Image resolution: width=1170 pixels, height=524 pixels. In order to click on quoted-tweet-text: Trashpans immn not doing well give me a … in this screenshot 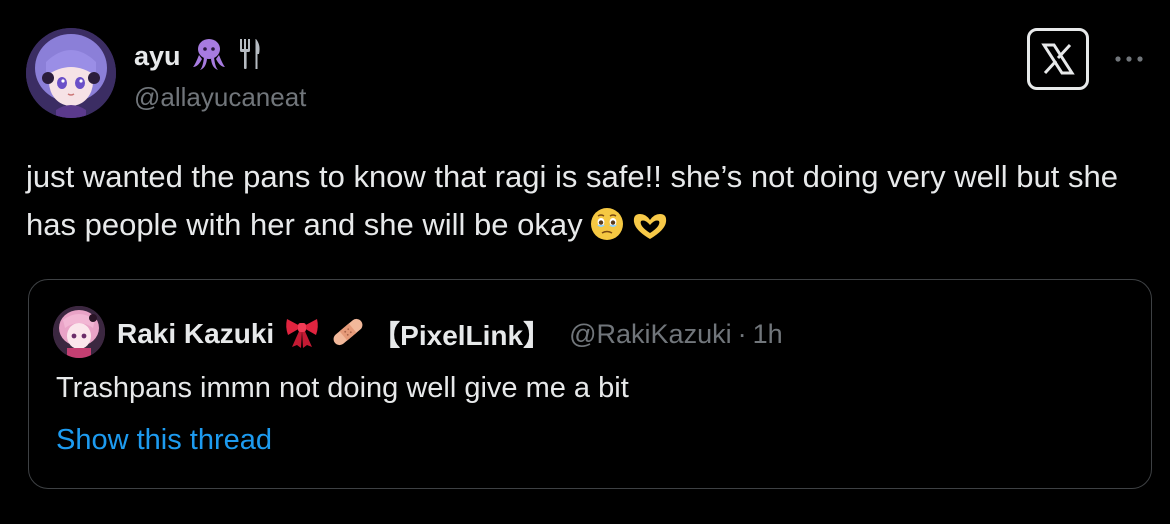, I will do `click(342, 388)`.